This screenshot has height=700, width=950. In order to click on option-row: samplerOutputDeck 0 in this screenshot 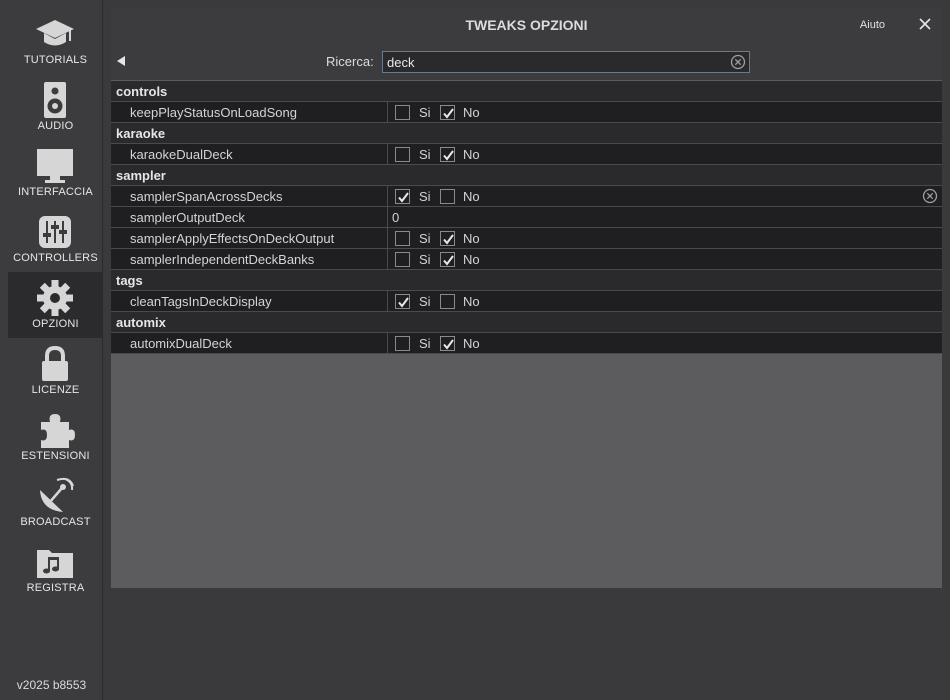, I will do `click(526, 217)`.